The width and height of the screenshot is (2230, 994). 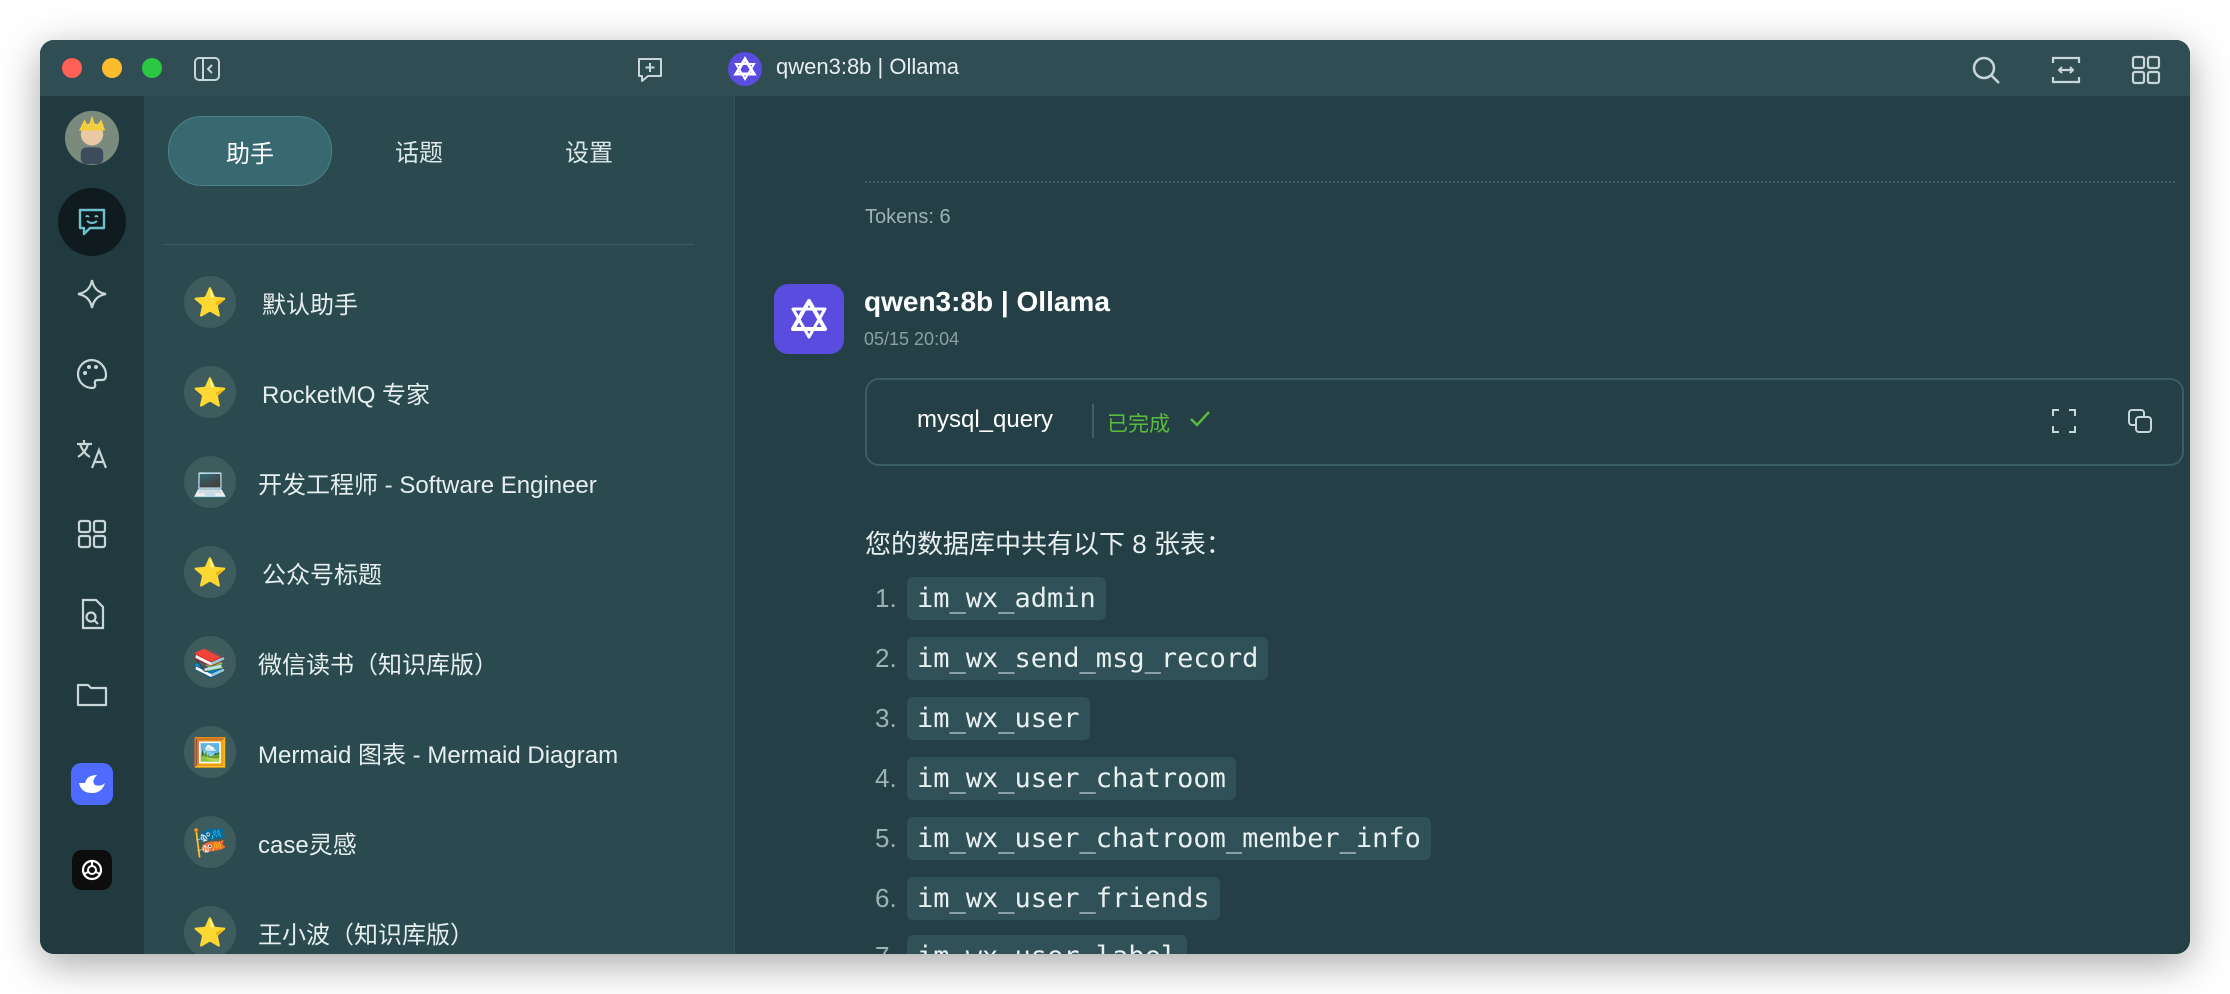 I want to click on assistant-label: 开发工程师 - Software Engineer, so click(x=427, y=485).